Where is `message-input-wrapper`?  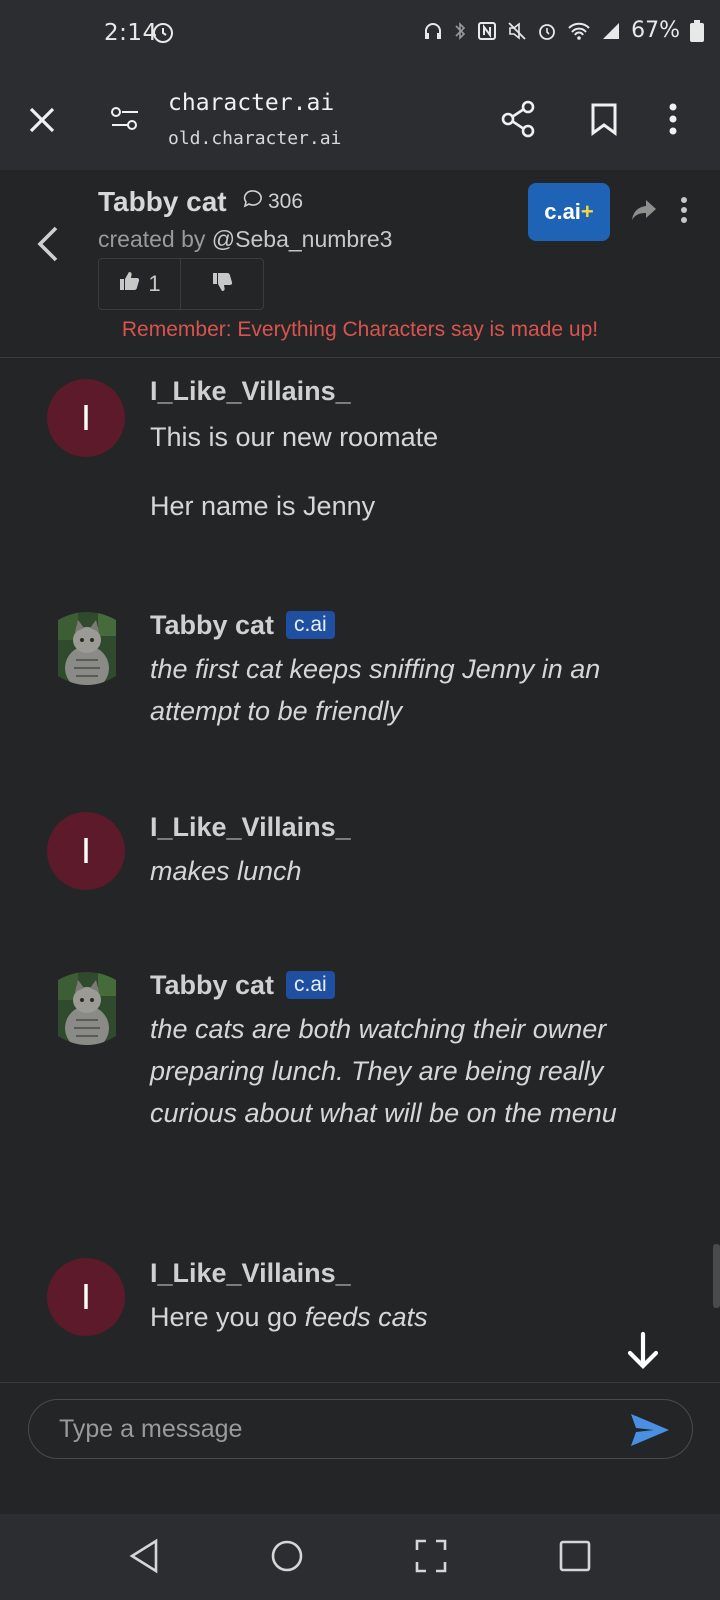 message-input-wrapper is located at coordinates (360, 1429).